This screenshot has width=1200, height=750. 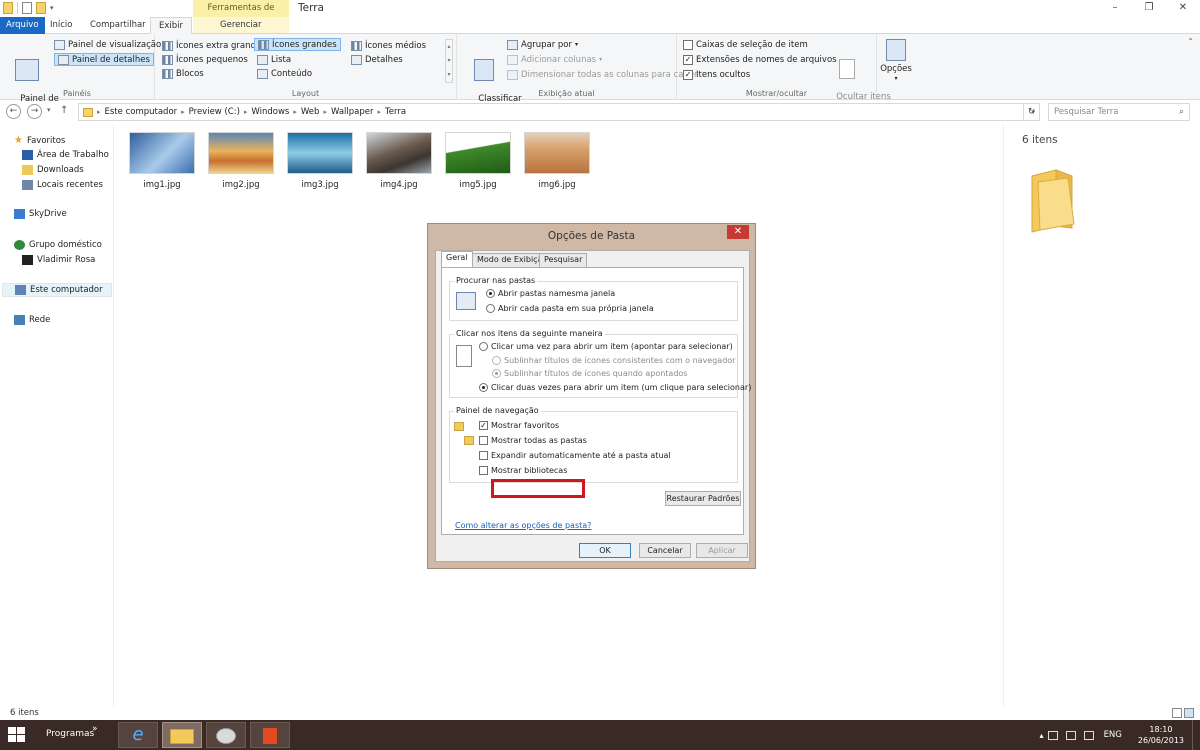 I want to click on taskbar-file-explorer, so click(x=182, y=735).